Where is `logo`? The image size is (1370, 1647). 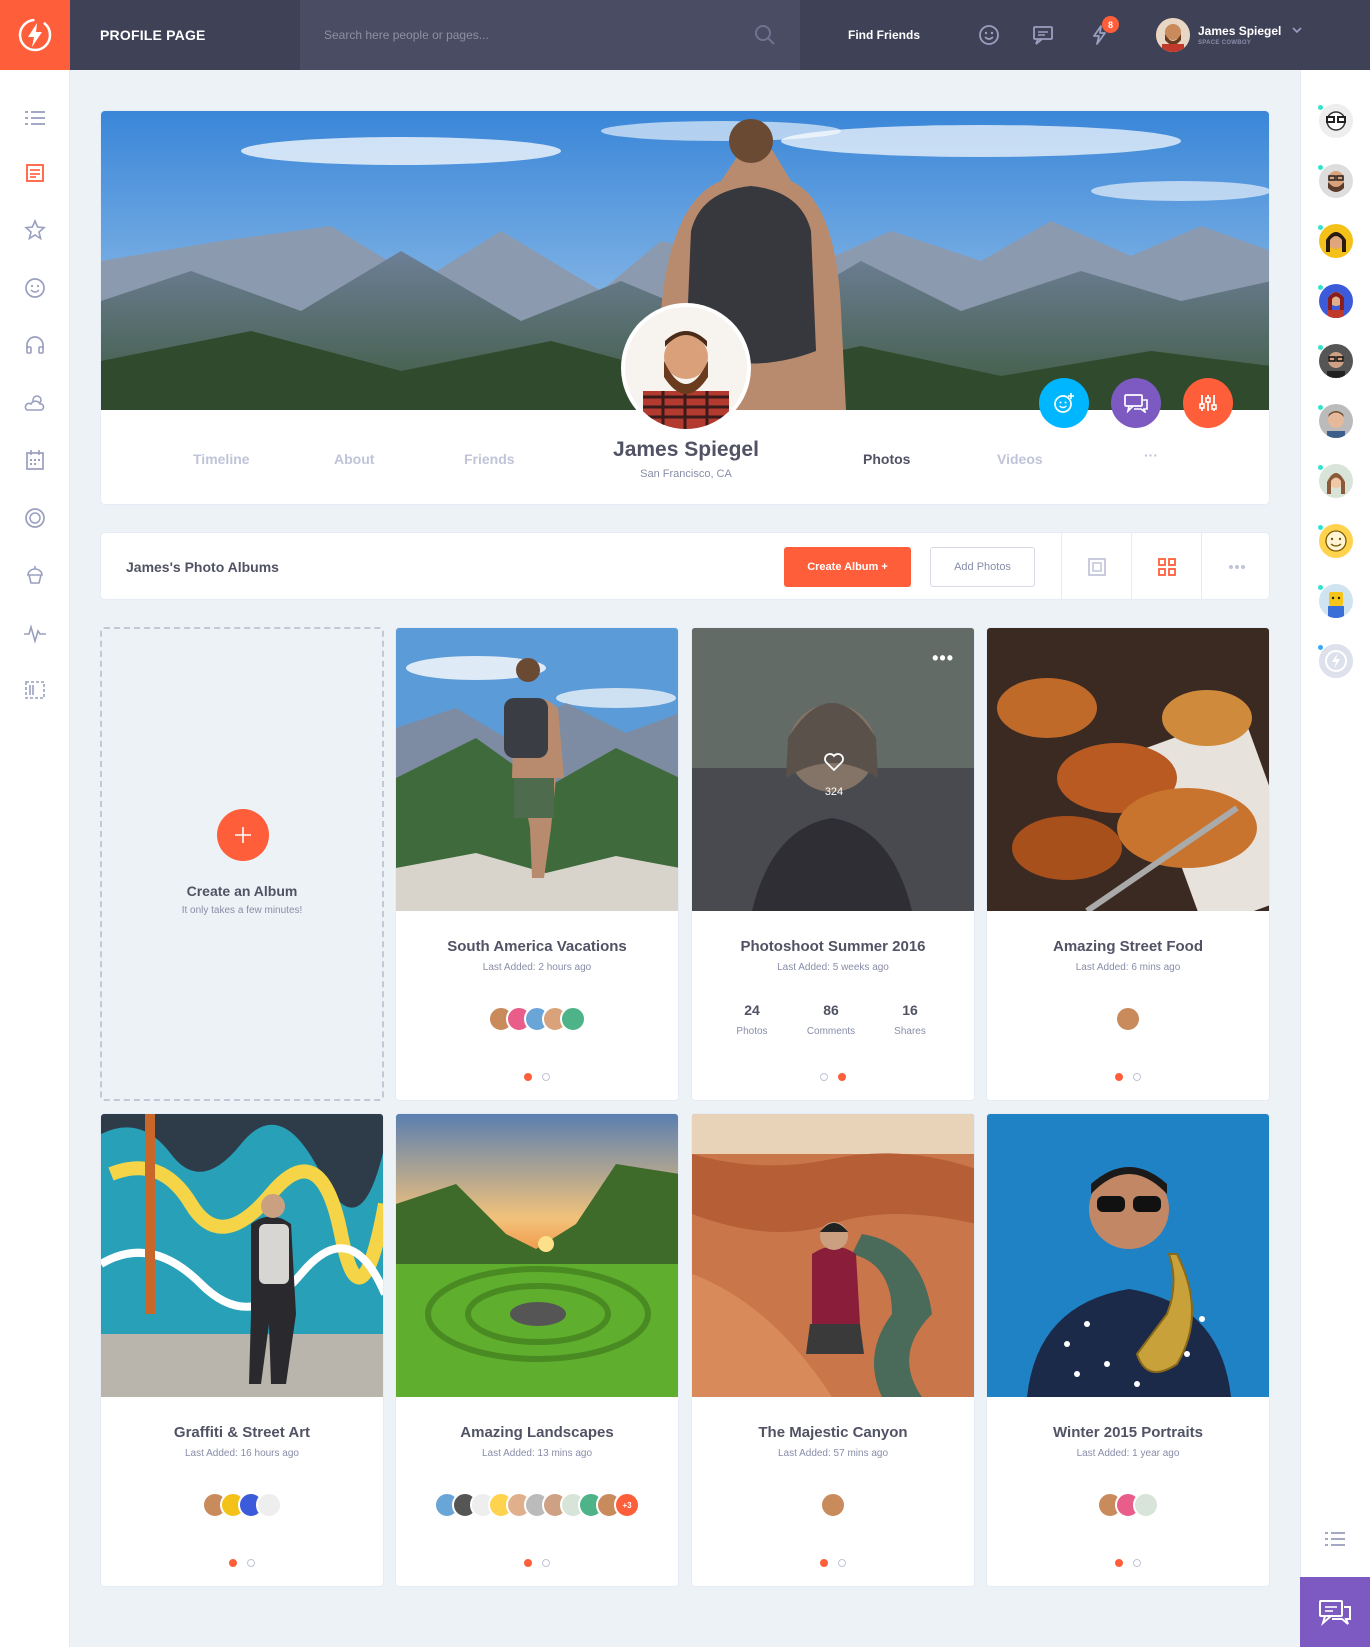 logo is located at coordinates (35, 35).